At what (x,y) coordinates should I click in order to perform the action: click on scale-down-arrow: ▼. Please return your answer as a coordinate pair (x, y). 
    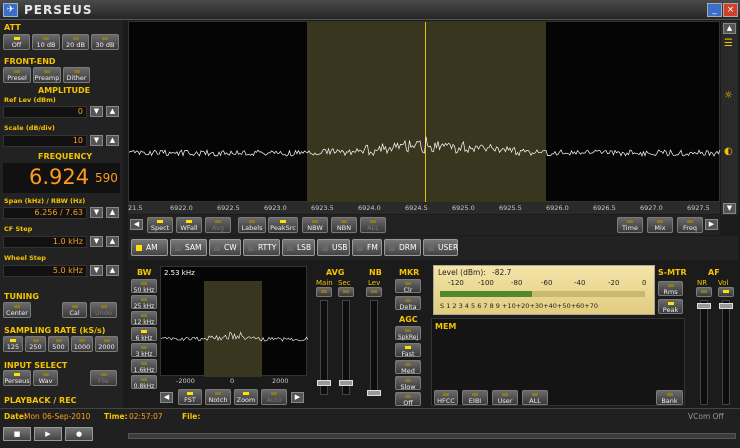
    Looking at the image, I should click on (96, 140).